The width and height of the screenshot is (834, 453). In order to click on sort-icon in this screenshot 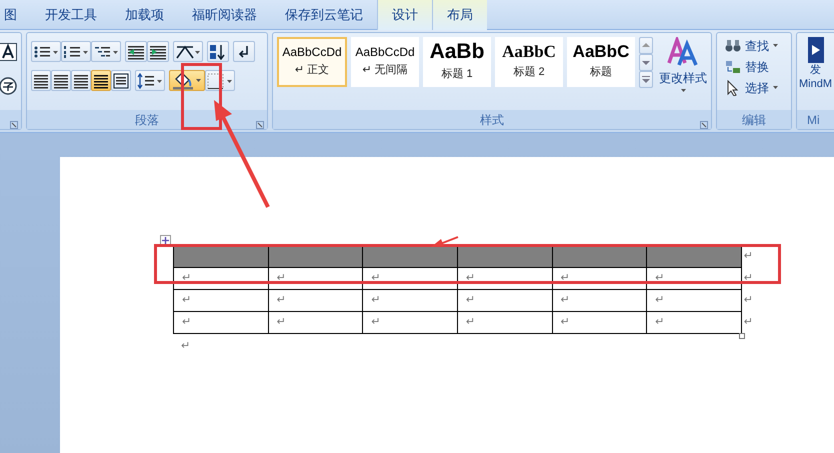, I will do `click(218, 52)`.